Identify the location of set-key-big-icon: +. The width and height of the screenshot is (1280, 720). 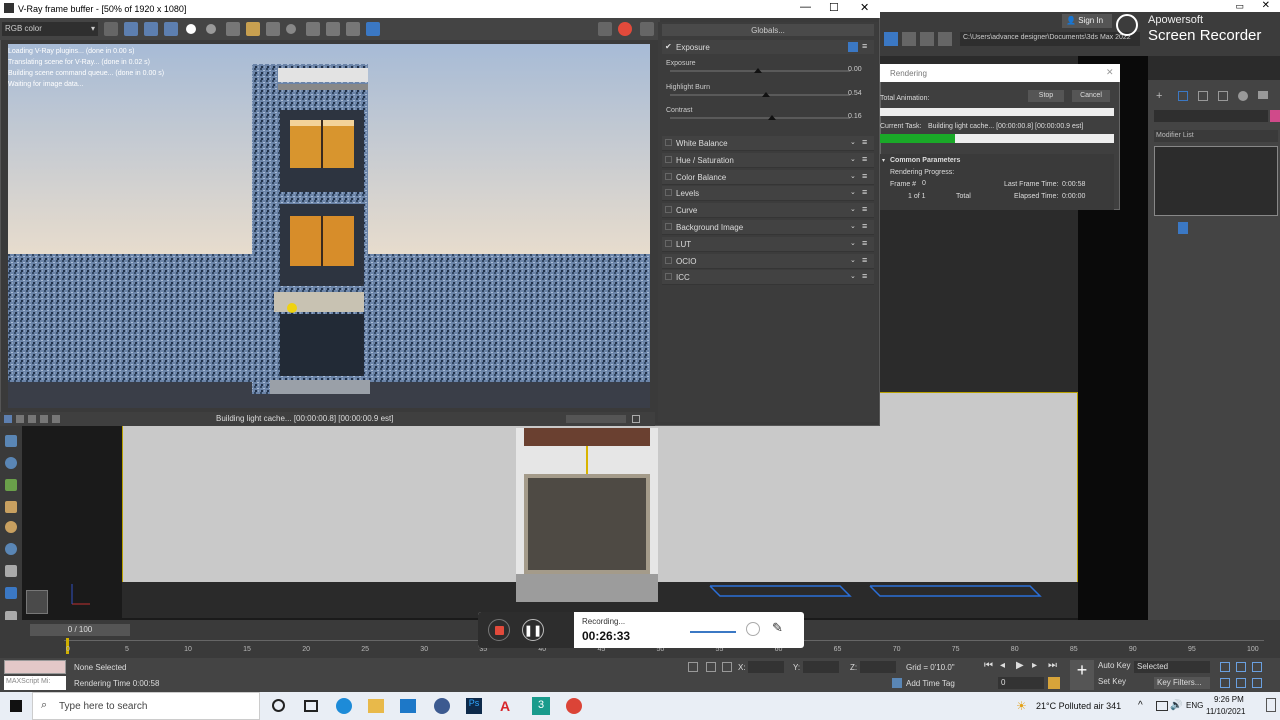
(1082, 675).